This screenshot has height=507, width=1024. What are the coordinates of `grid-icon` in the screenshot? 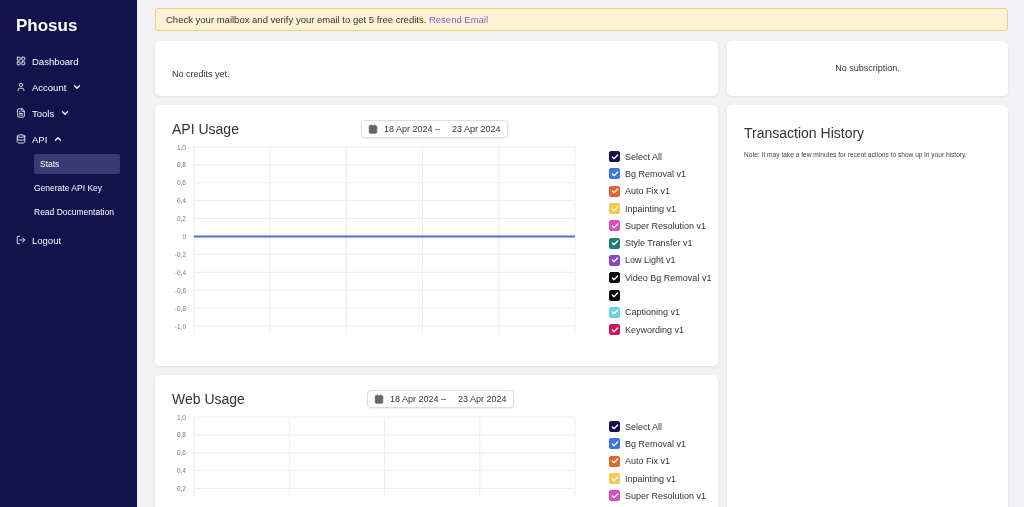 It's located at (21, 61).